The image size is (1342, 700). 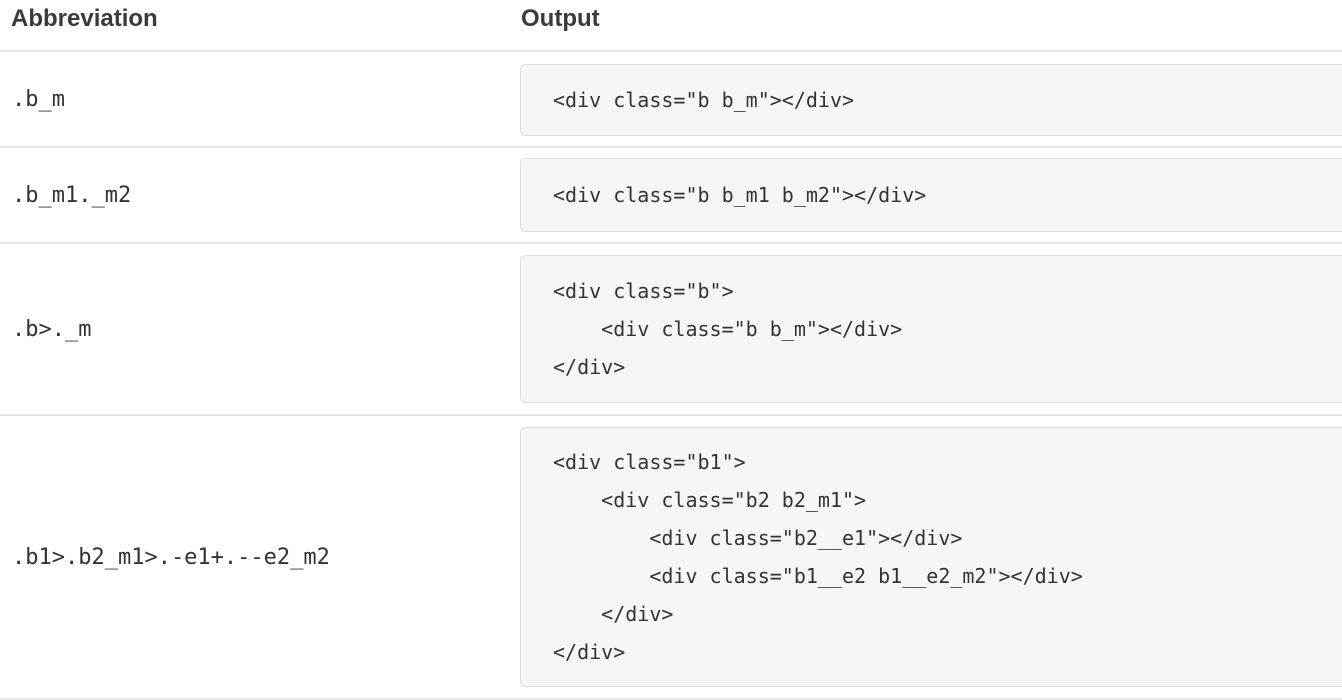 I want to click on abbreviation-cell: .b1>.b2_m1>.-e1+.--e2_m2, so click(x=171, y=557).